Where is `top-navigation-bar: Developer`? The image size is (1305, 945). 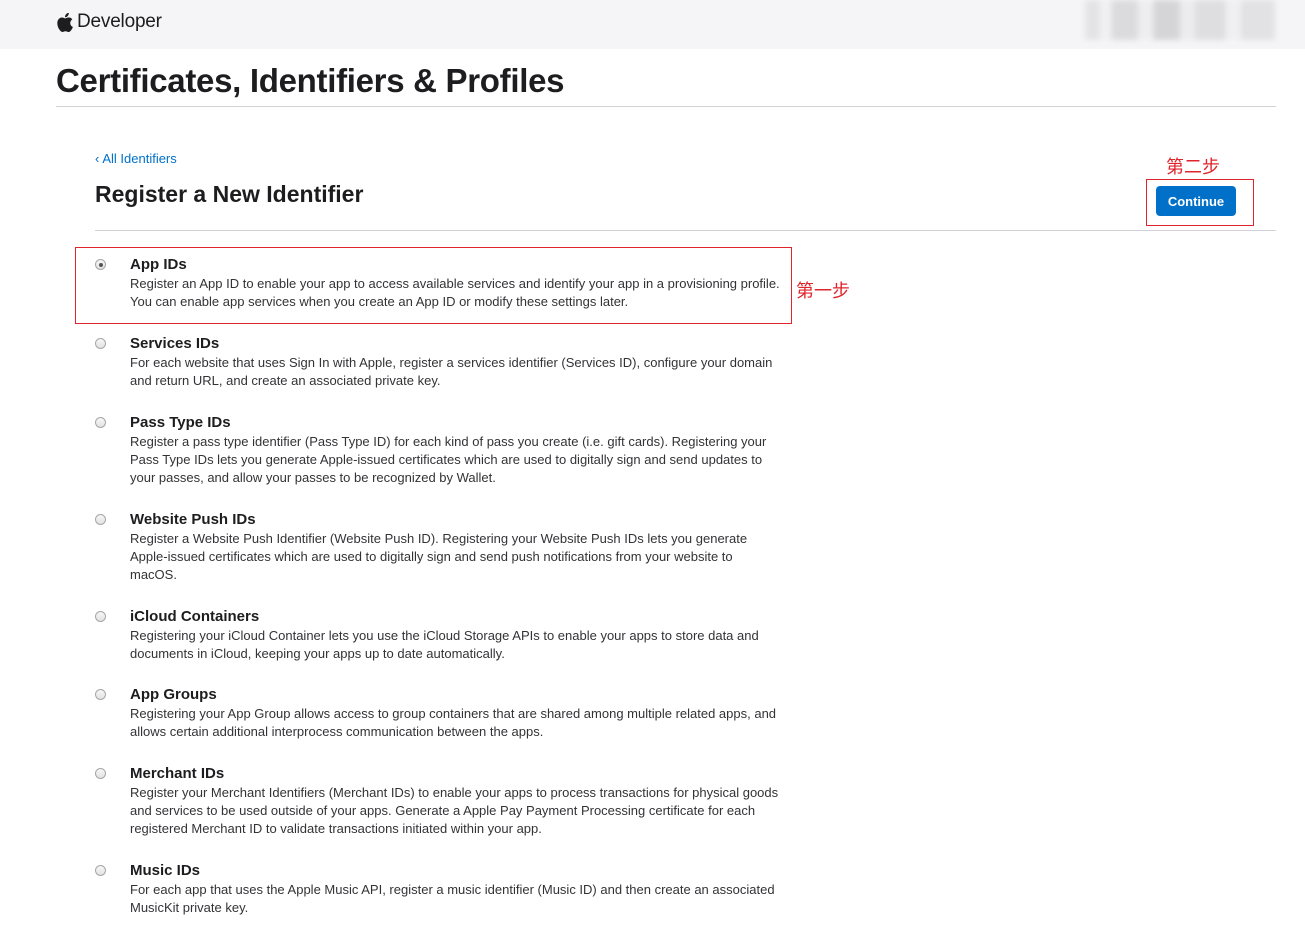
top-navigation-bar: Developer is located at coordinates (652, 24).